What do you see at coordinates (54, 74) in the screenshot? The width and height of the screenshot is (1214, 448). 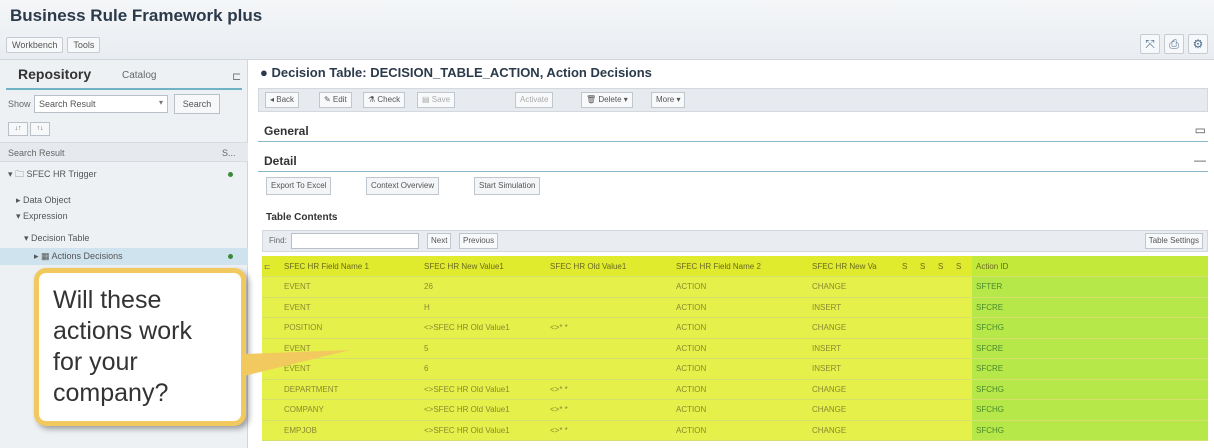 I see `tab-repository: Repository` at bounding box center [54, 74].